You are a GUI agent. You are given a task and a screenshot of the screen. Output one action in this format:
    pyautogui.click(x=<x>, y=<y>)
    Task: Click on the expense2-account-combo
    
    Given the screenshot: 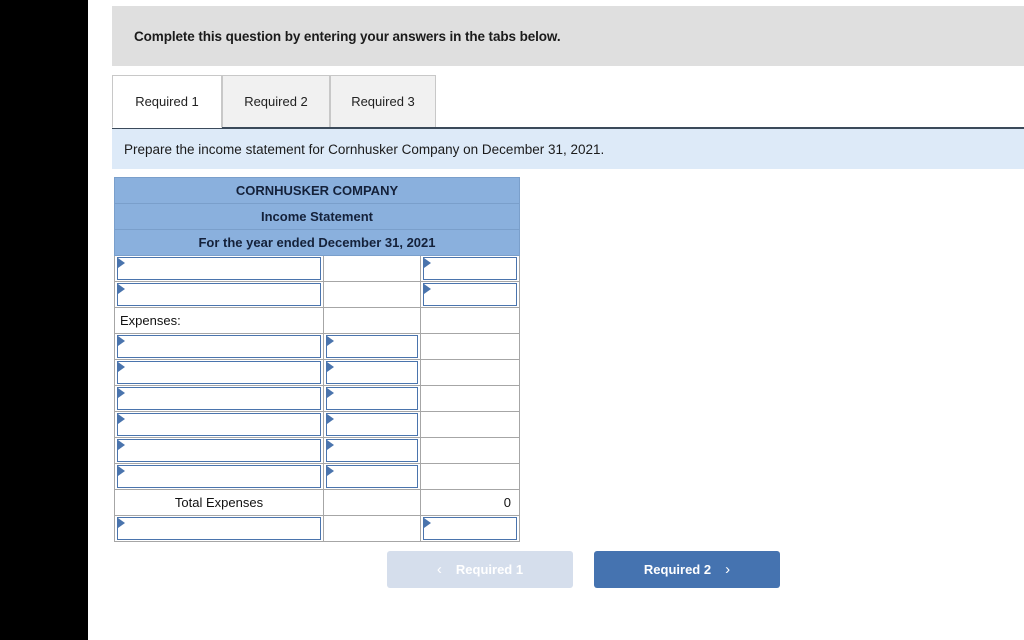 What is the action you would take?
    pyautogui.click(x=219, y=372)
    